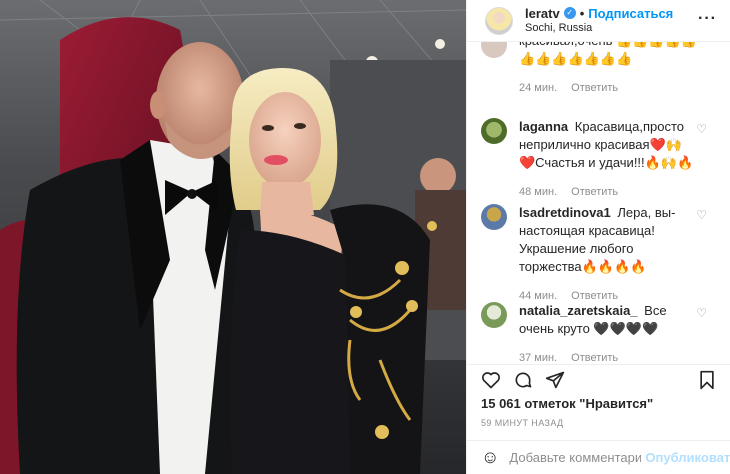 The height and width of the screenshot is (474, 730). I want to click on post-header: leratv ✓ • Подписаться Sochi, Russia ···, so click(598, 21).